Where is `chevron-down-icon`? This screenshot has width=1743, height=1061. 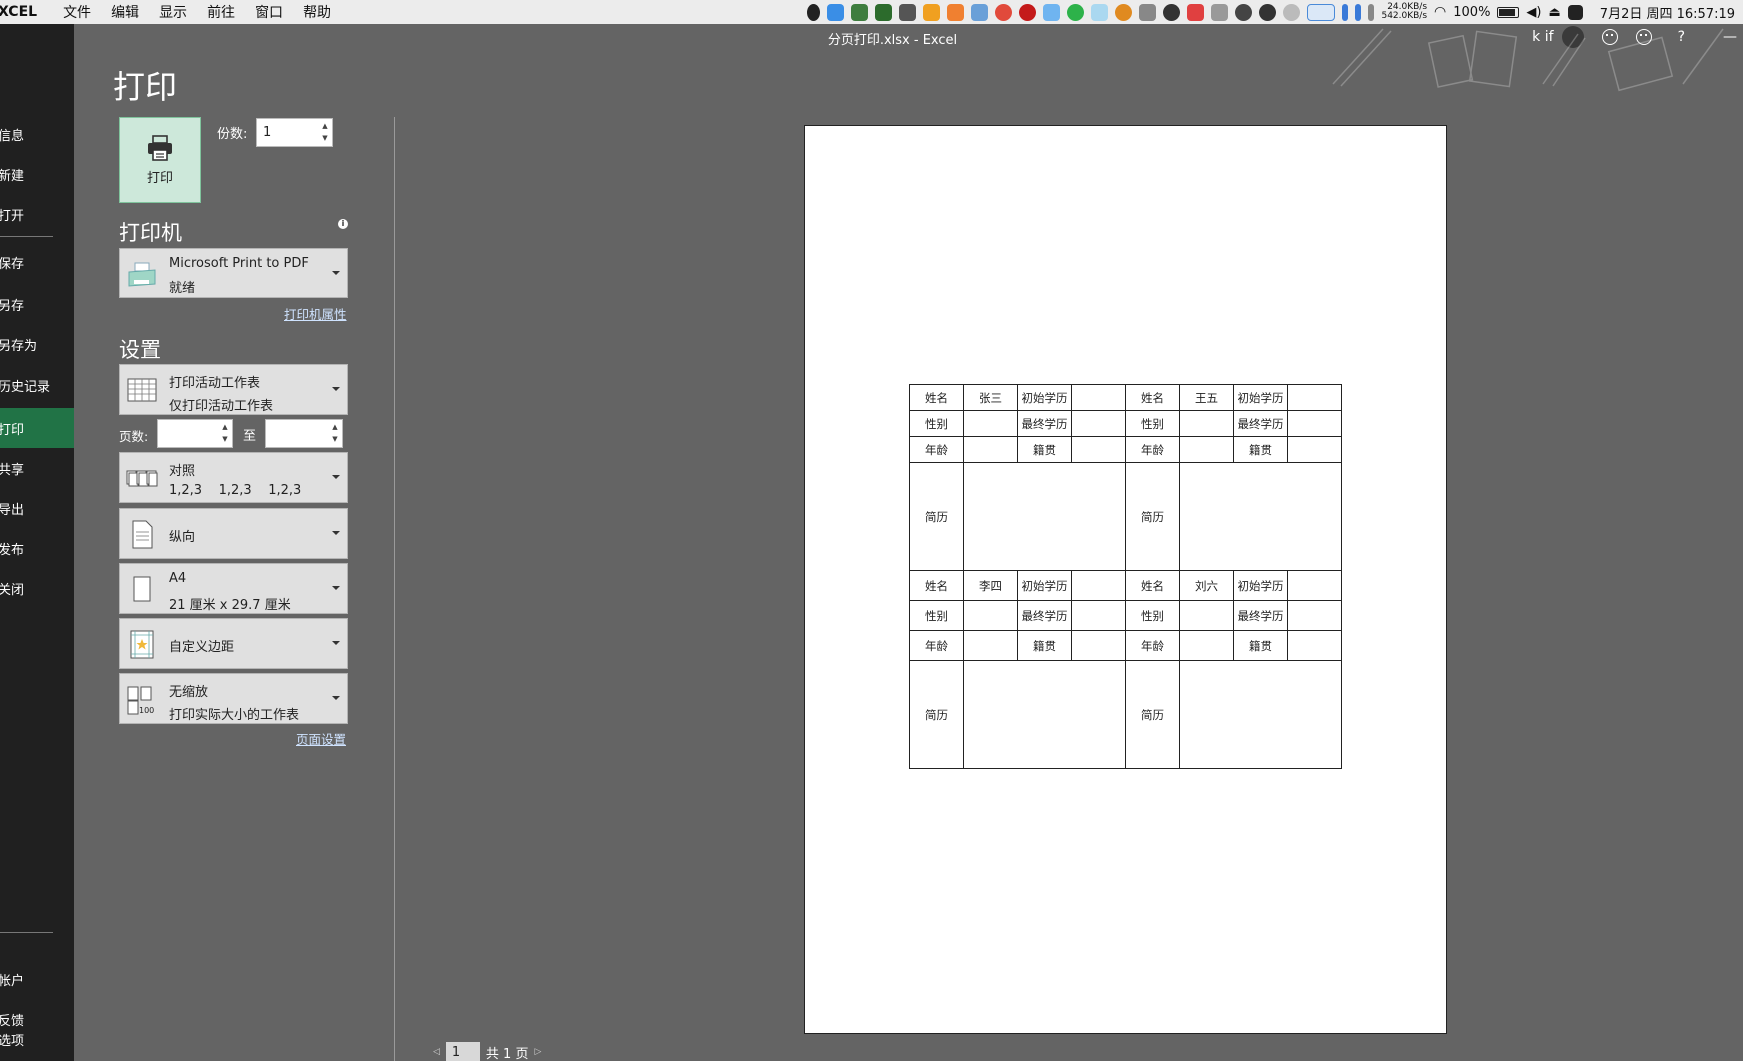 chevron-down-icon is located at coordinates (336, 477).